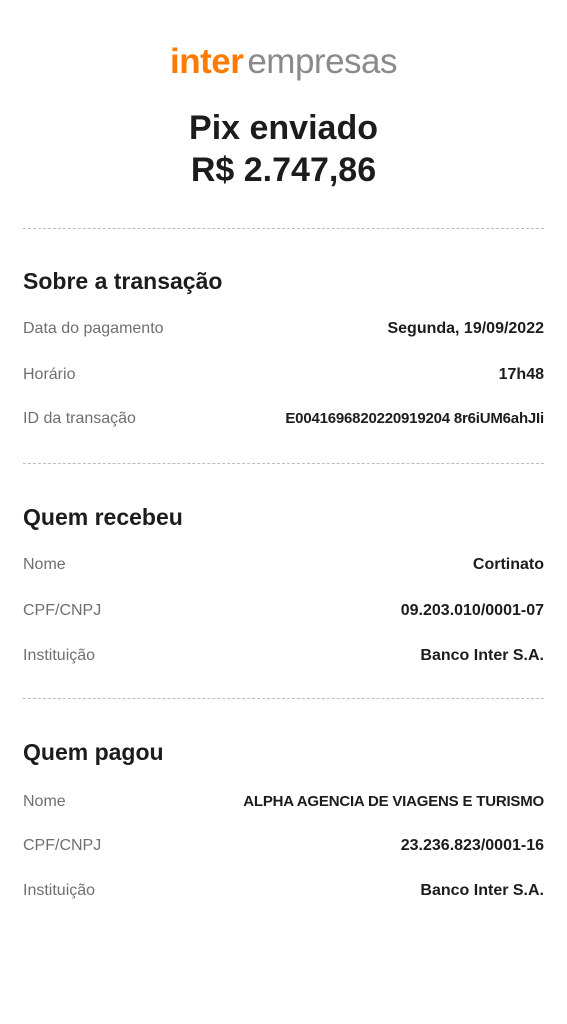  What do you see at coordinates (93, 328) in the screenshot?
I see `payment-date-label: Data do pagamento` at bounding box center [93, 328].